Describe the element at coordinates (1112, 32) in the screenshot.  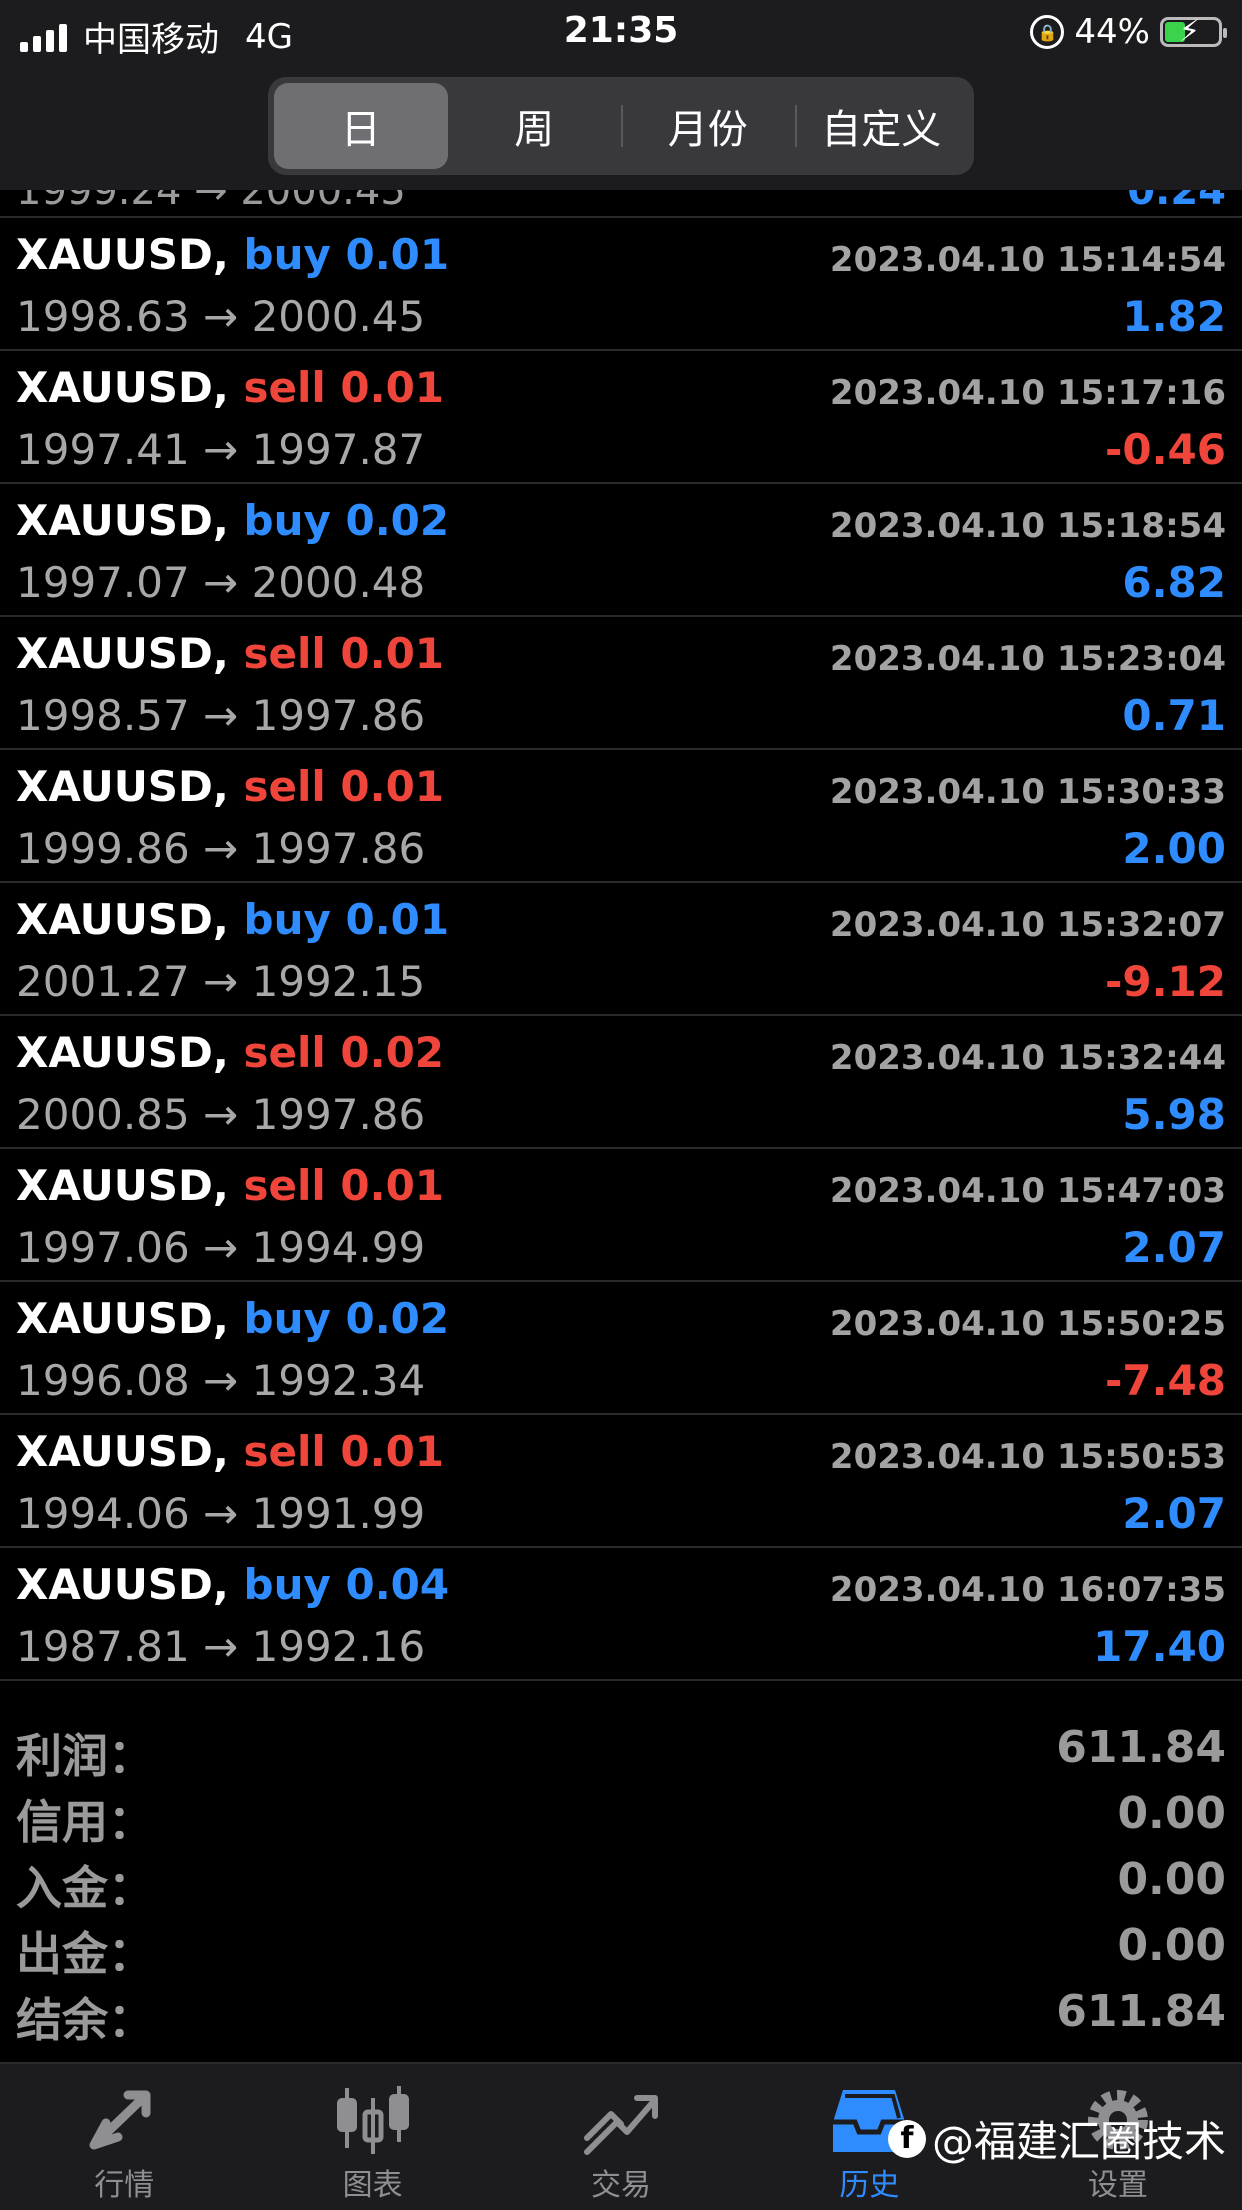
I see `battery-percent: 44%` at that location.